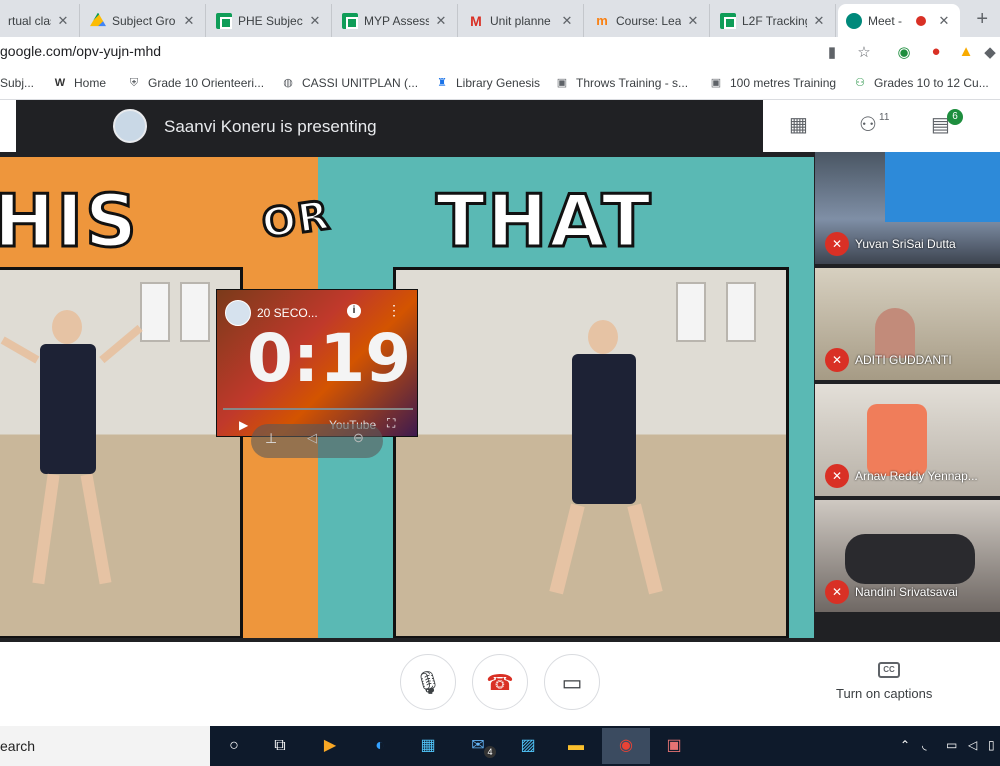 Image resolution: width=1000 pixels, height=766 pixels. What do you see at coordinates (648, 20) in the screenshot?
I see `tab-course: m Course: Lea ✕` at bounding box center [648, 20].